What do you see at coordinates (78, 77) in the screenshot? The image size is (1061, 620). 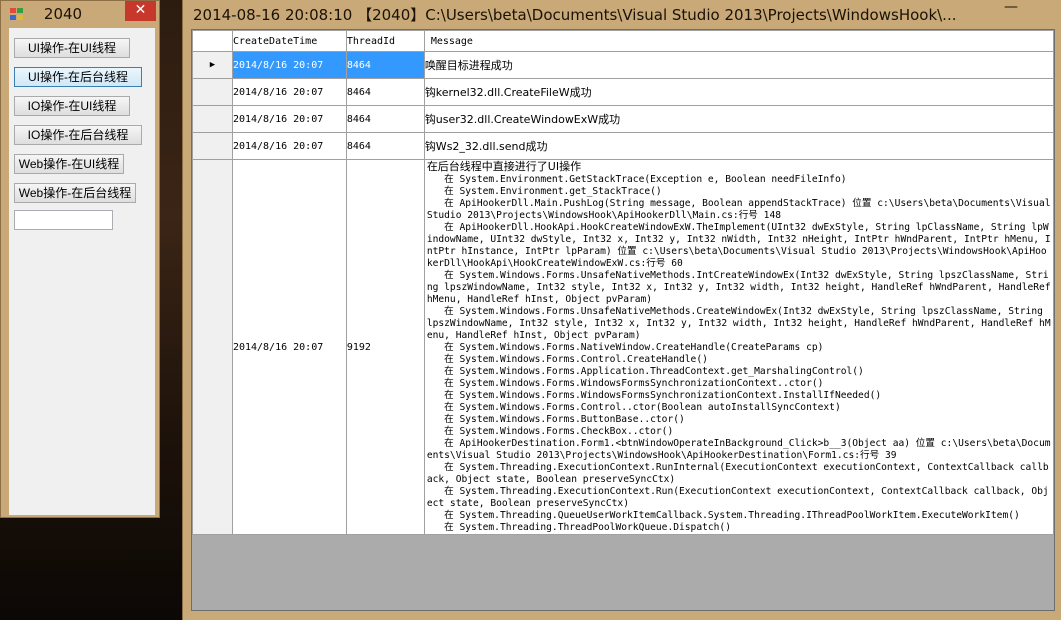 I see `ui-op-background-thread-button: UI操作-在后台线程` at bounding box center [78, 77].